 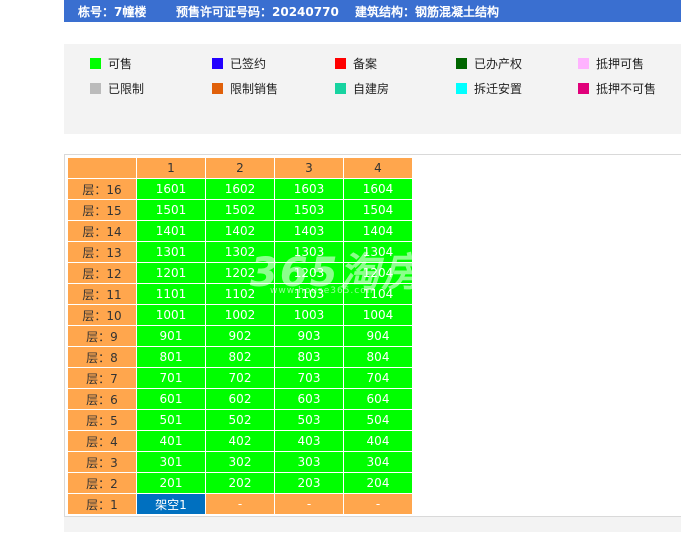 What do you see at coordinates (378, 252) in the screenshot?
I see `unit-cell: 1304` at bounding box center [378, 252].